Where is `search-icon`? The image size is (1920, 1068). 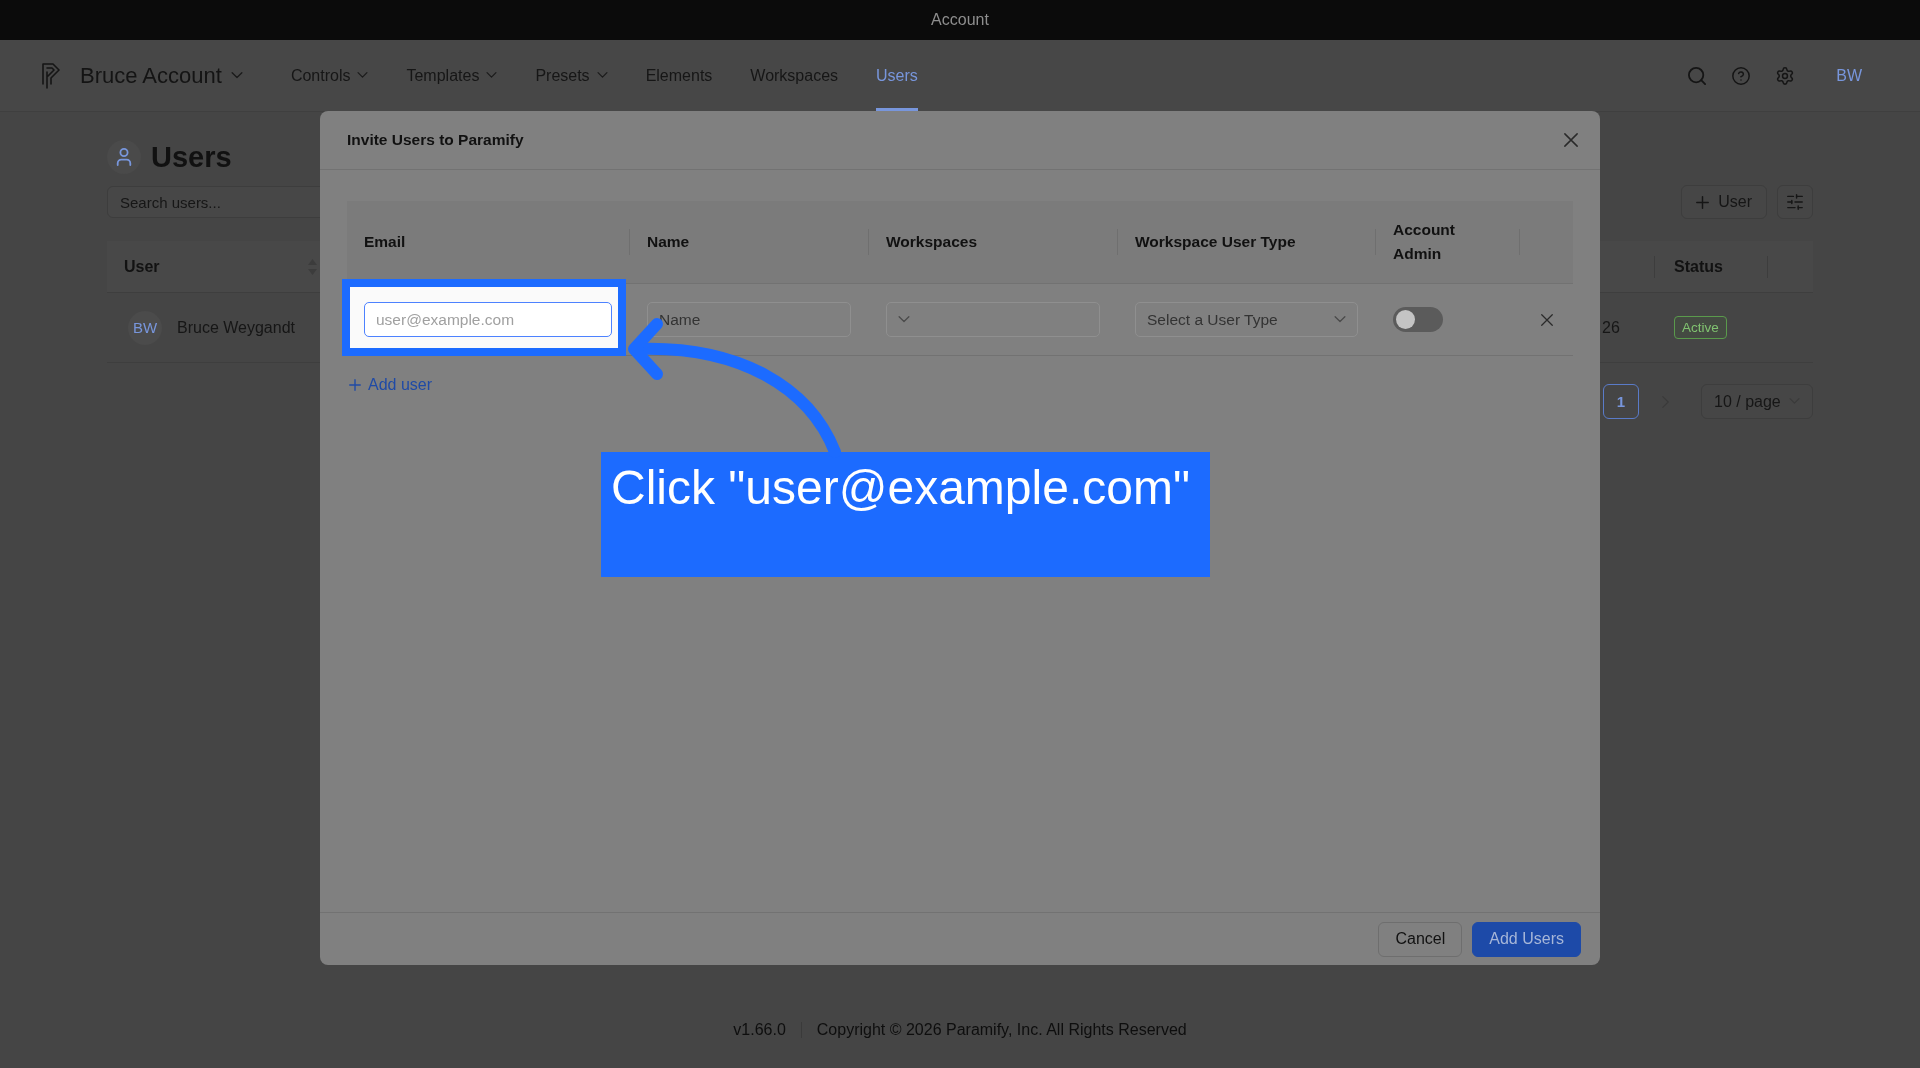 search-icon is located at coordinates (1697, 75).